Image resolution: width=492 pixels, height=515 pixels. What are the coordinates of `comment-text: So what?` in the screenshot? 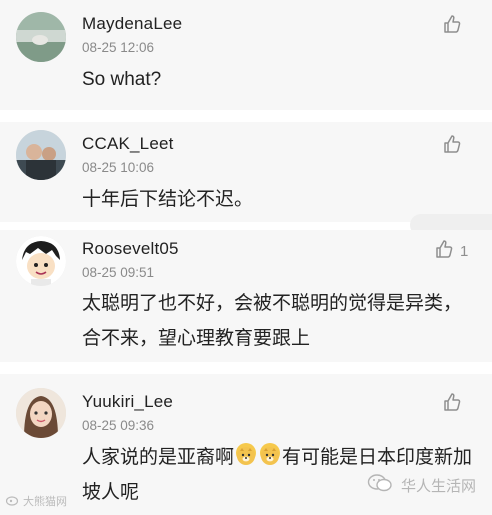 It's located at (122, 79).